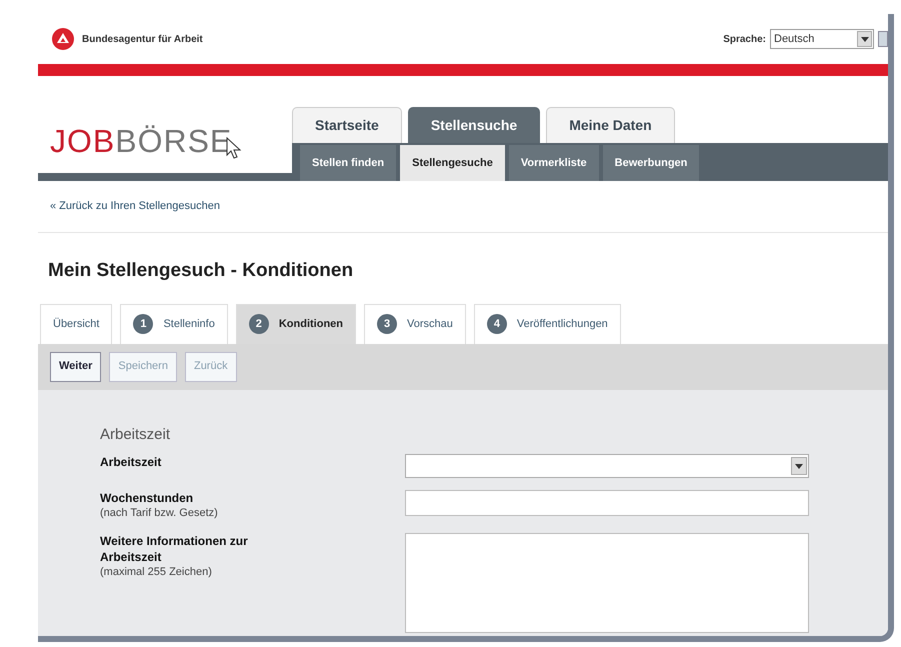 Image resolution: width=901 pixels, height=647 pixels. Describe the element at coordinates (63, 39) in the screenshot. I see `agency-logo-icon` at that location.